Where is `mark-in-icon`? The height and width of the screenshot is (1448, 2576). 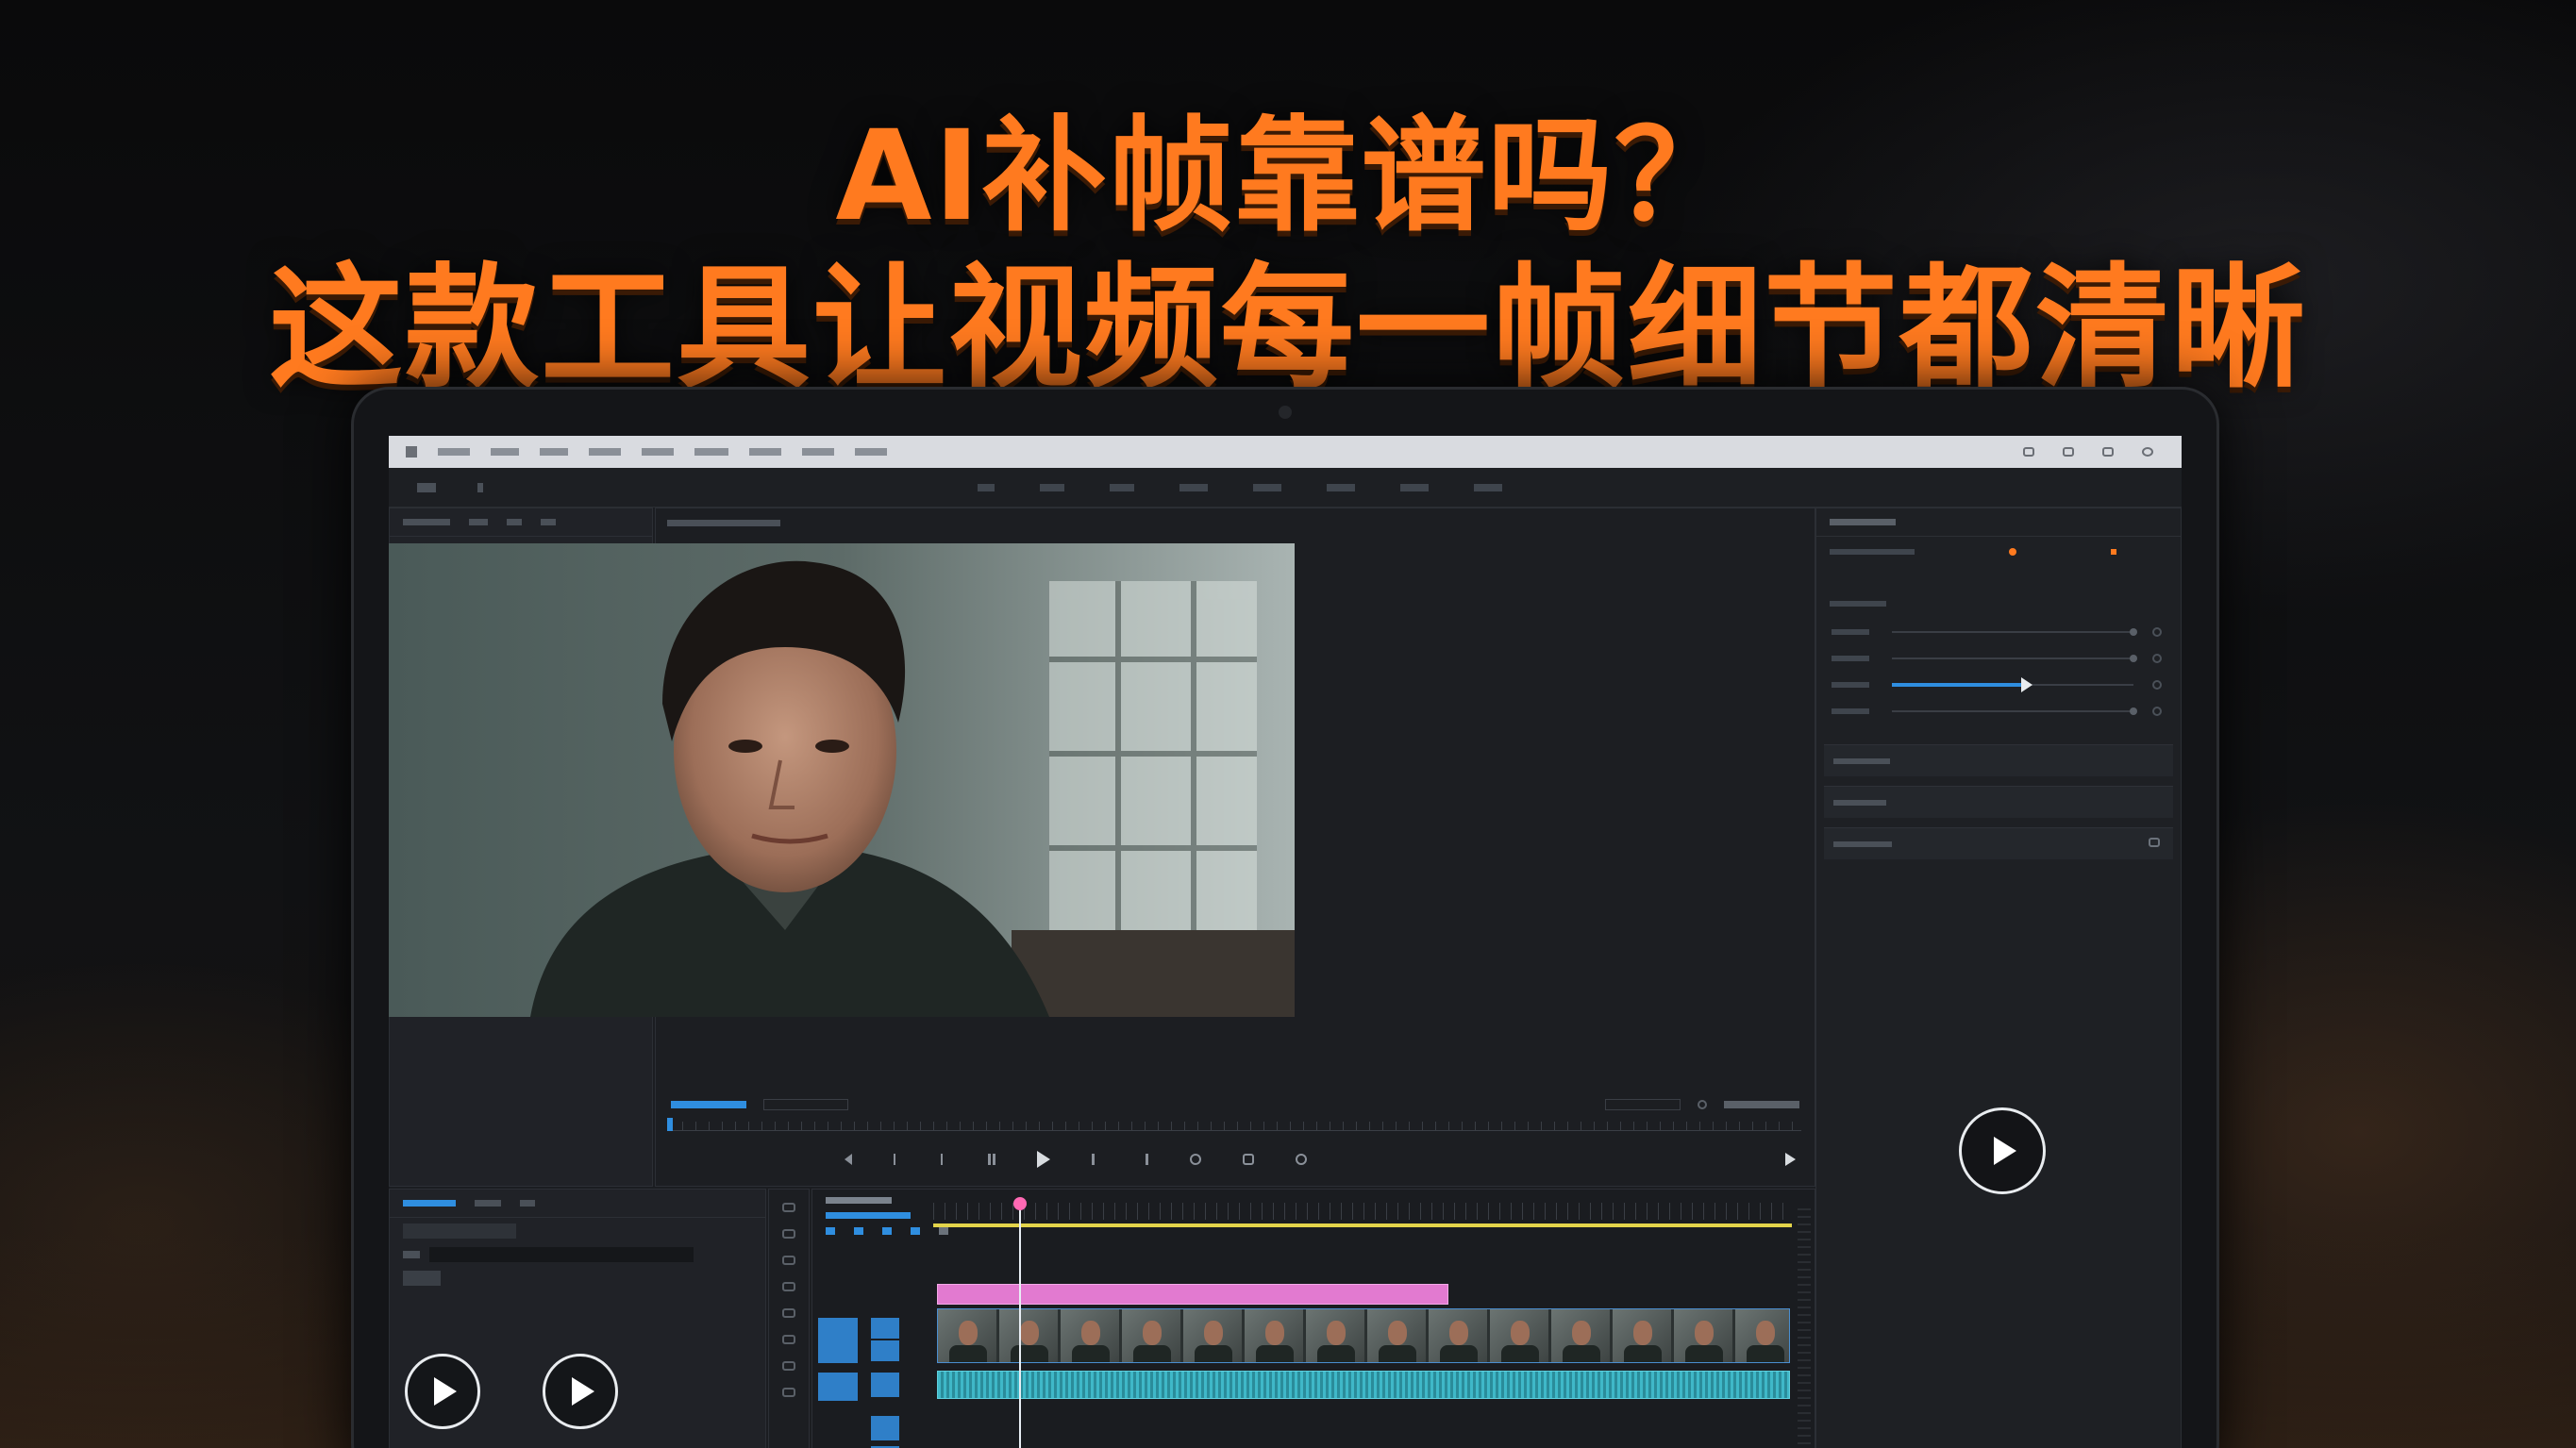 mark-in-icon is located at coordinates (848, 1159).